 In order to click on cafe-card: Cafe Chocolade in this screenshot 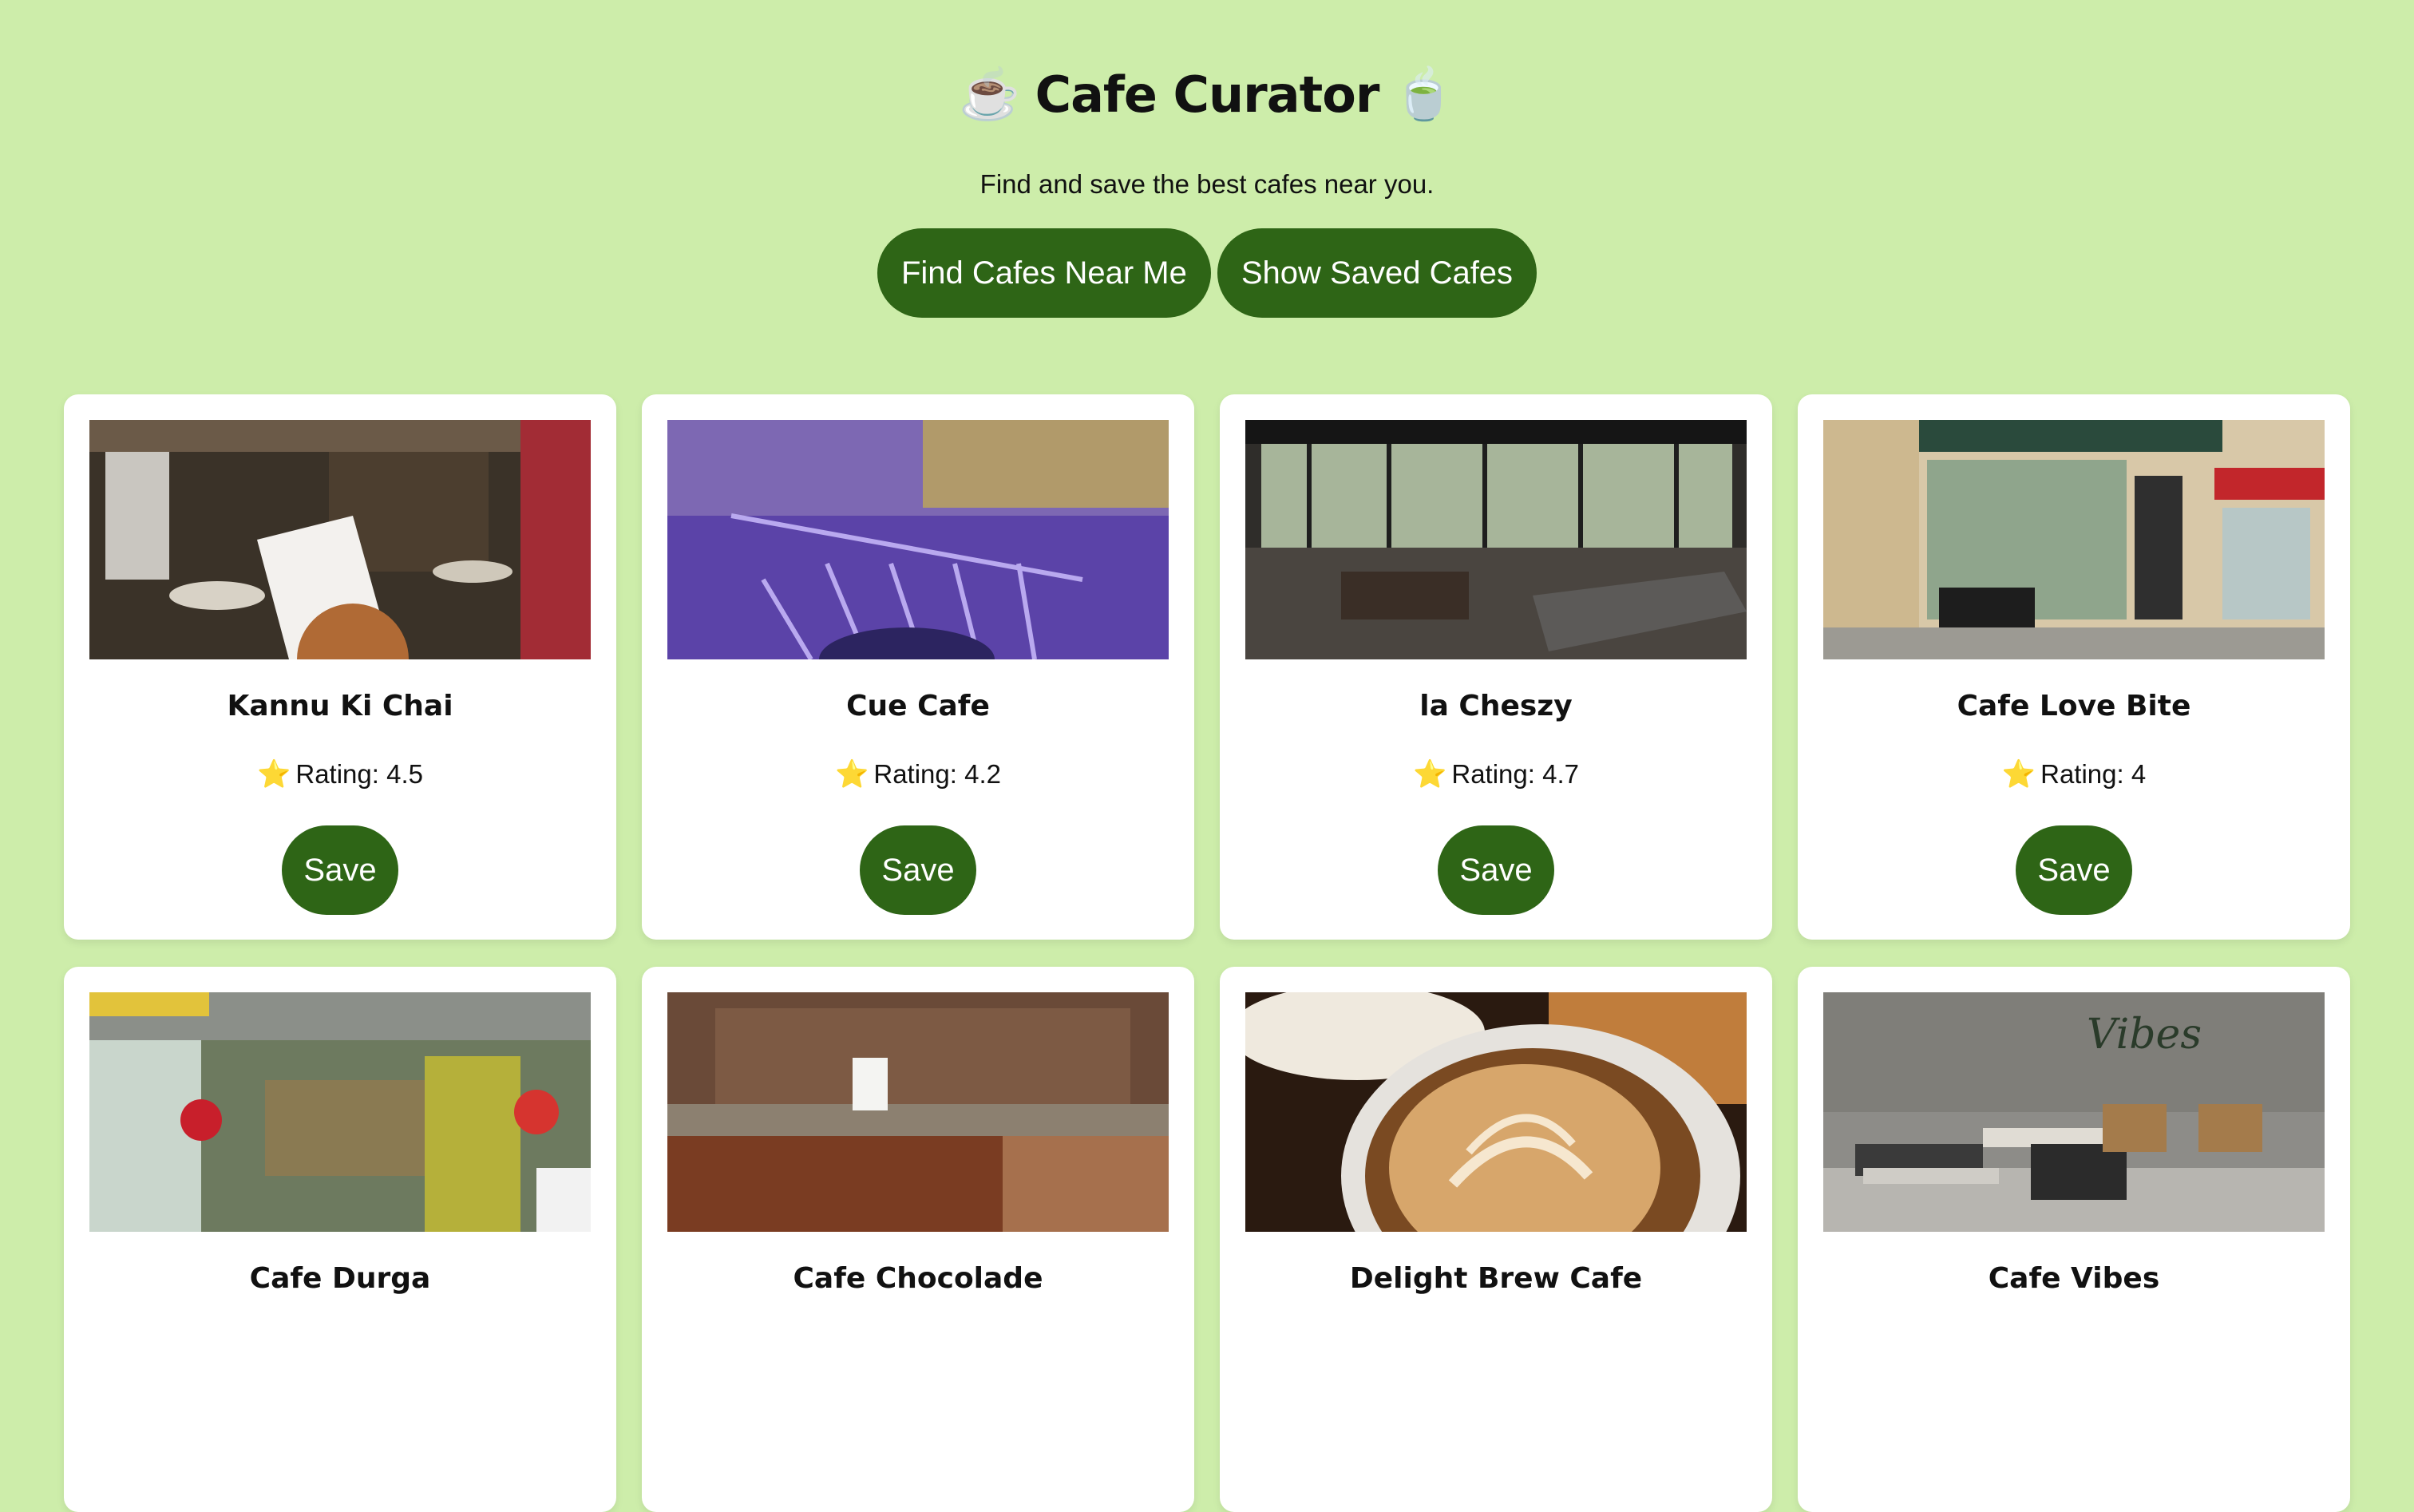, I will do `click(918, 1239)`.